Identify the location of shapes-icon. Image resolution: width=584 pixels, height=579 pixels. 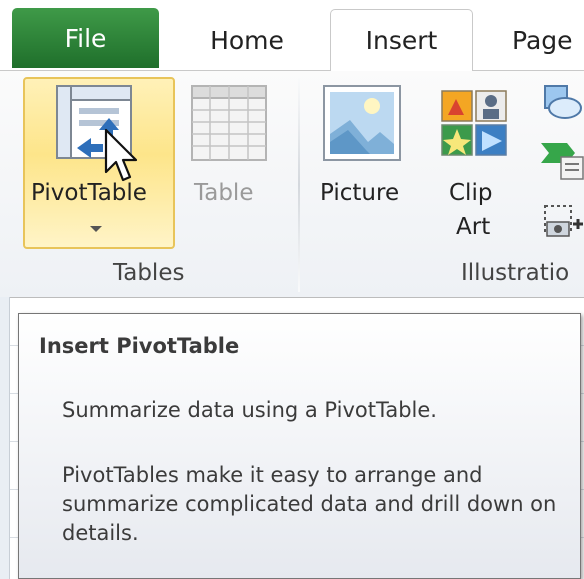
(561, 102).